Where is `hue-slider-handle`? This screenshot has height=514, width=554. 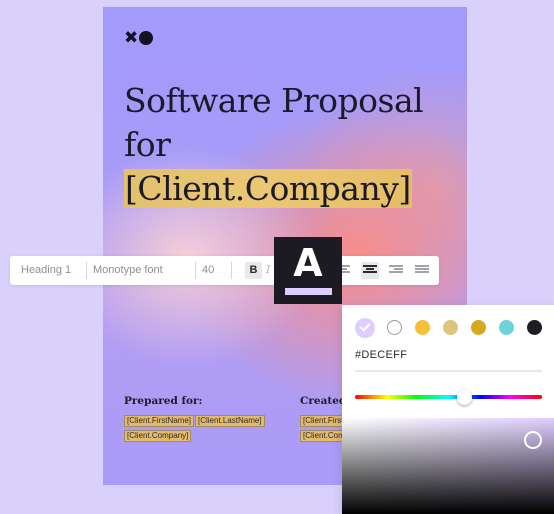 hue-slider-handle is located at coordinates (464, 397).